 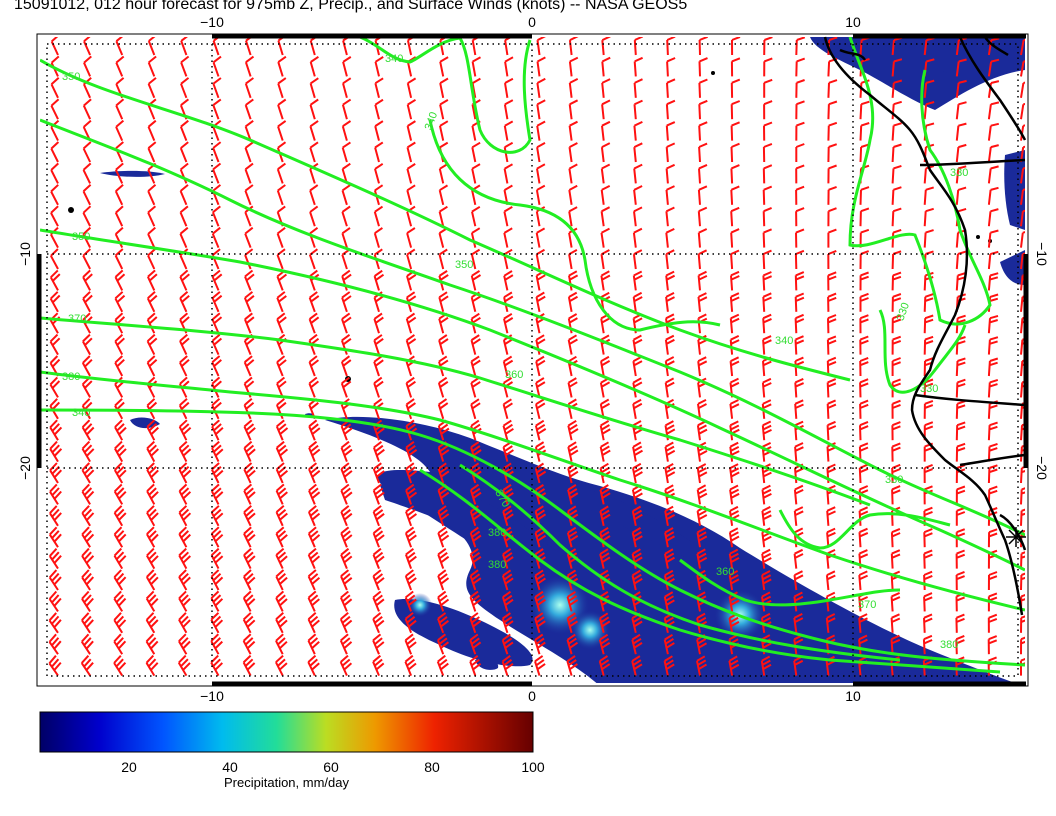 What do you see at coordinates (1042, 254) in the screenshot?
I see `lat-label-right: −10` at bounding box center [1042, 254].